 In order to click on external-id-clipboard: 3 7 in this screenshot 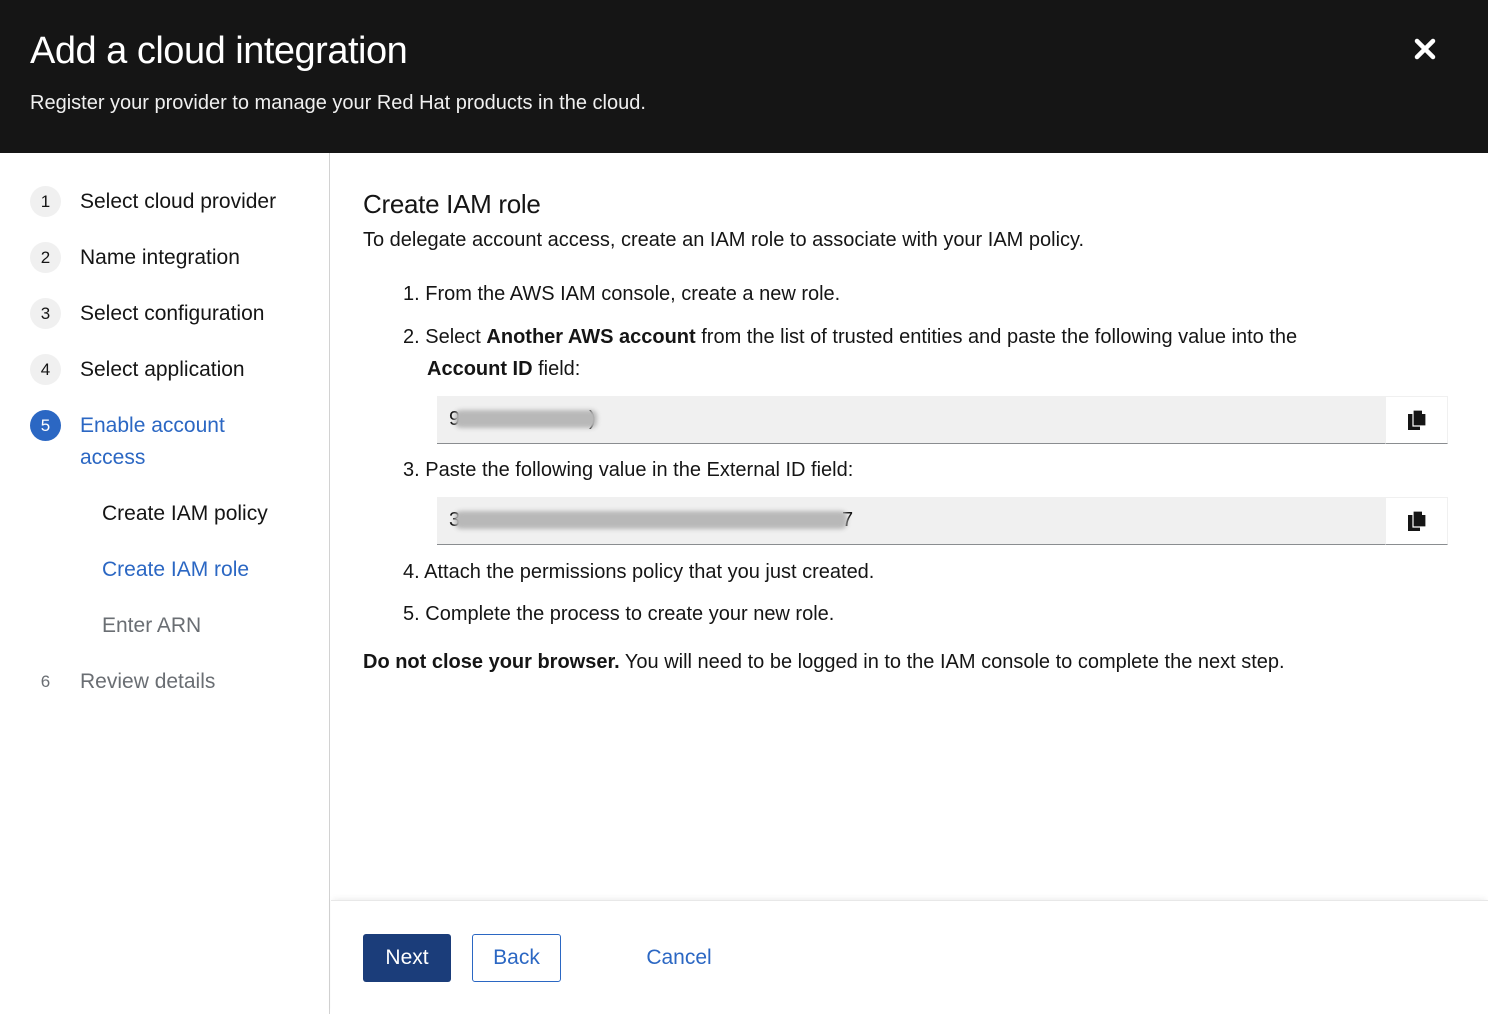, I will do `click(942, 521)`.